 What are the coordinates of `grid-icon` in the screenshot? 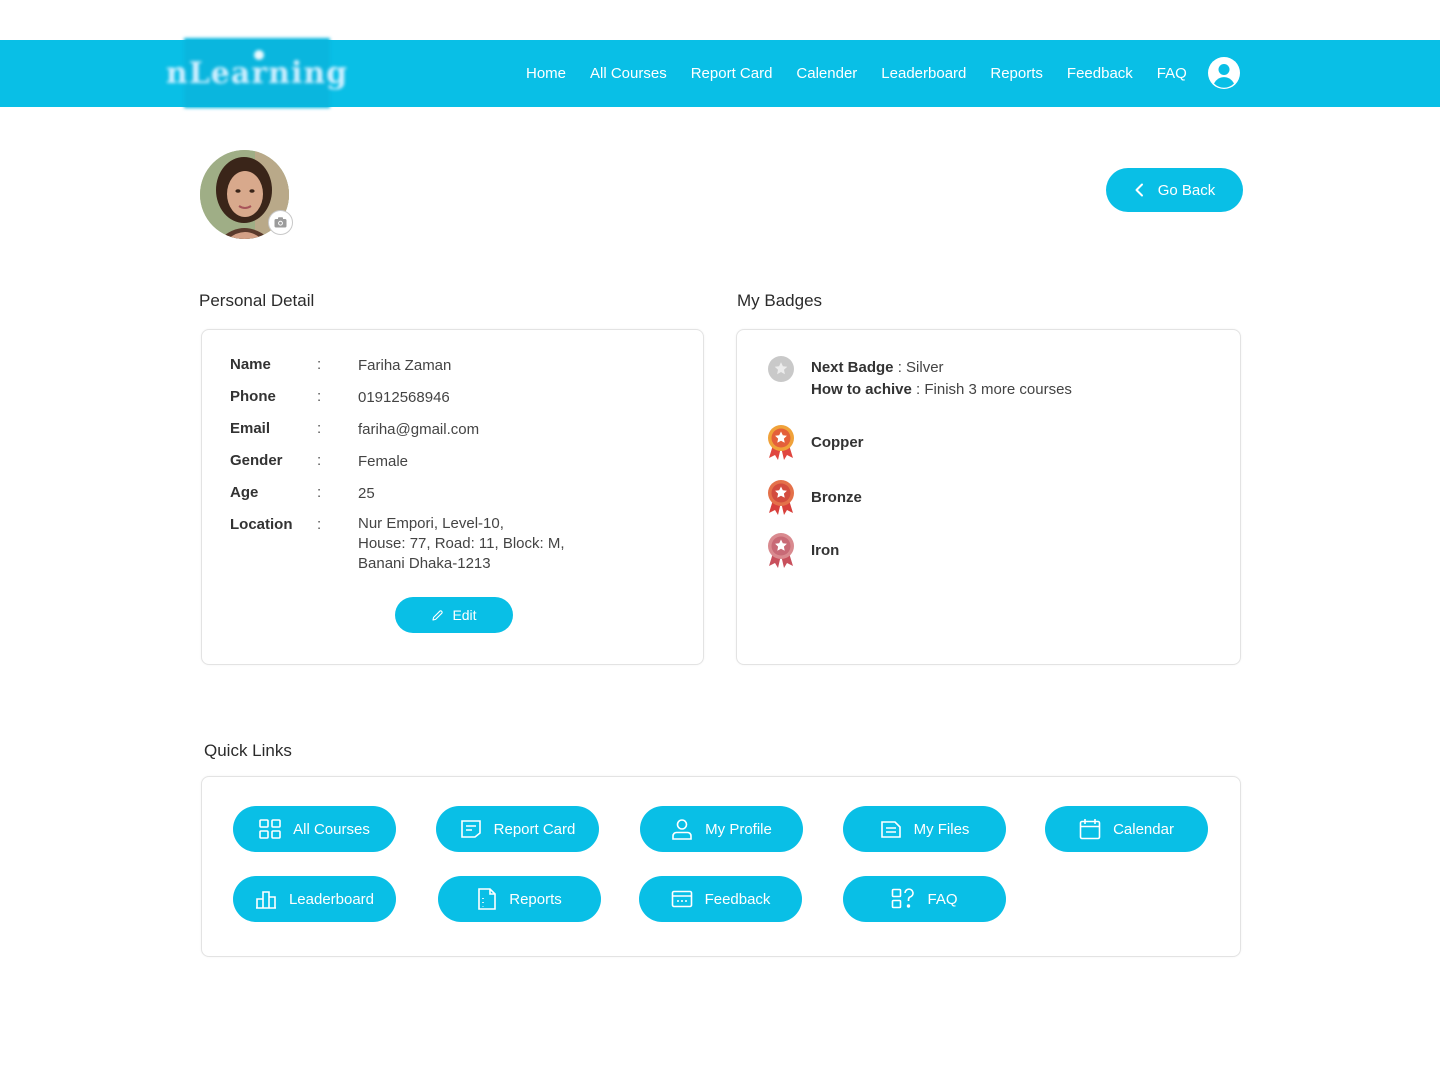 It's located at (270, 829).